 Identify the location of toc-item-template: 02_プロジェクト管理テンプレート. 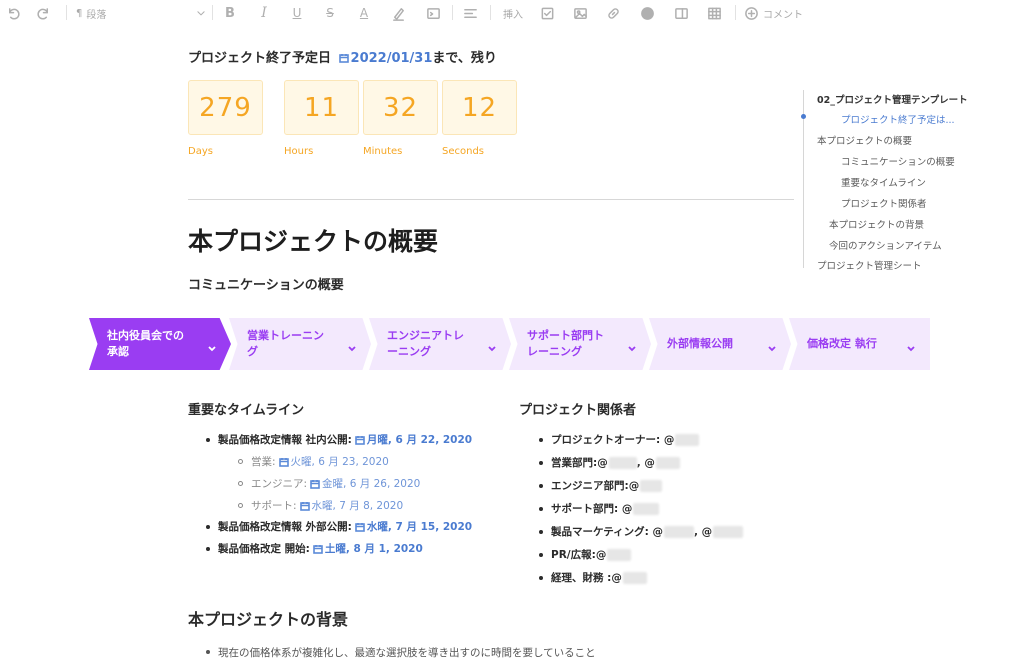
(892, 99).